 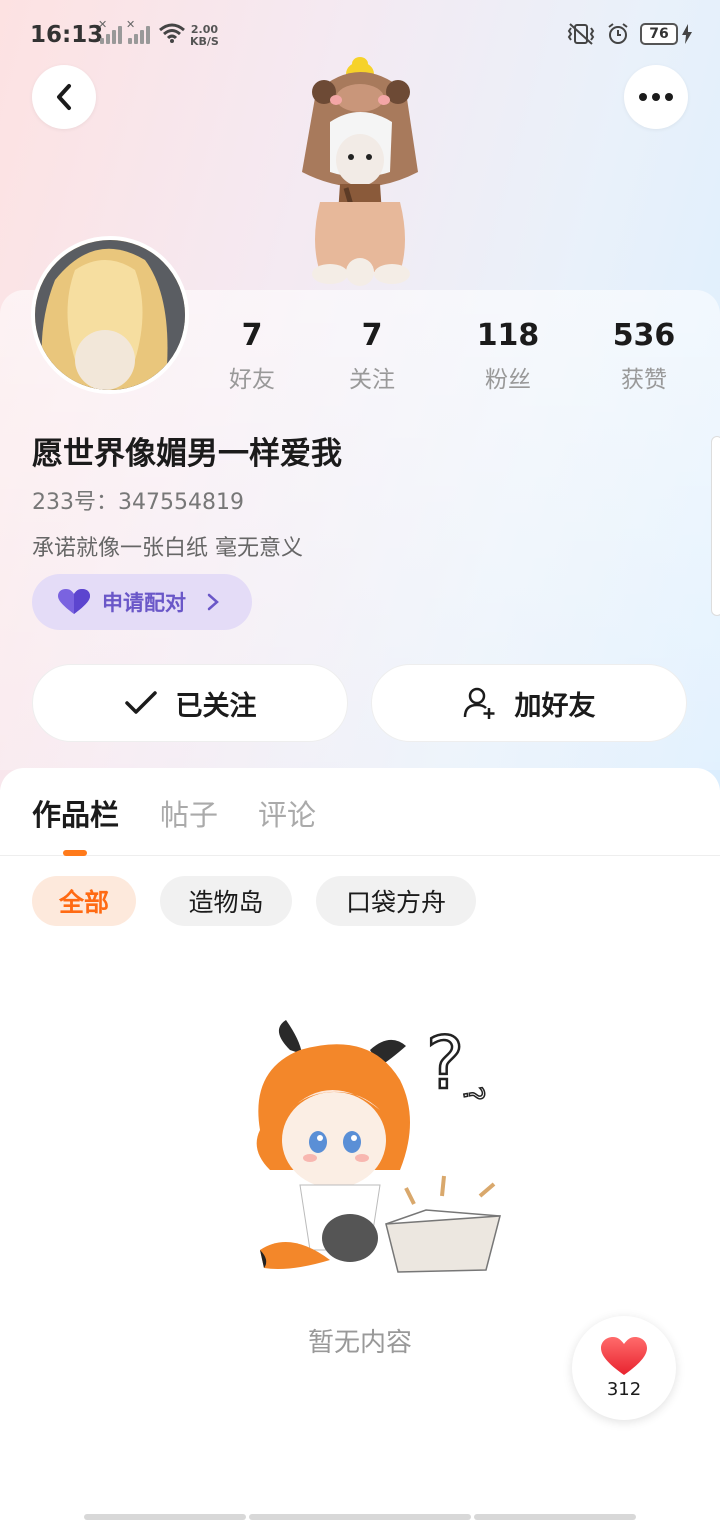 I want to click on more-button, so click(x=656, y=97).